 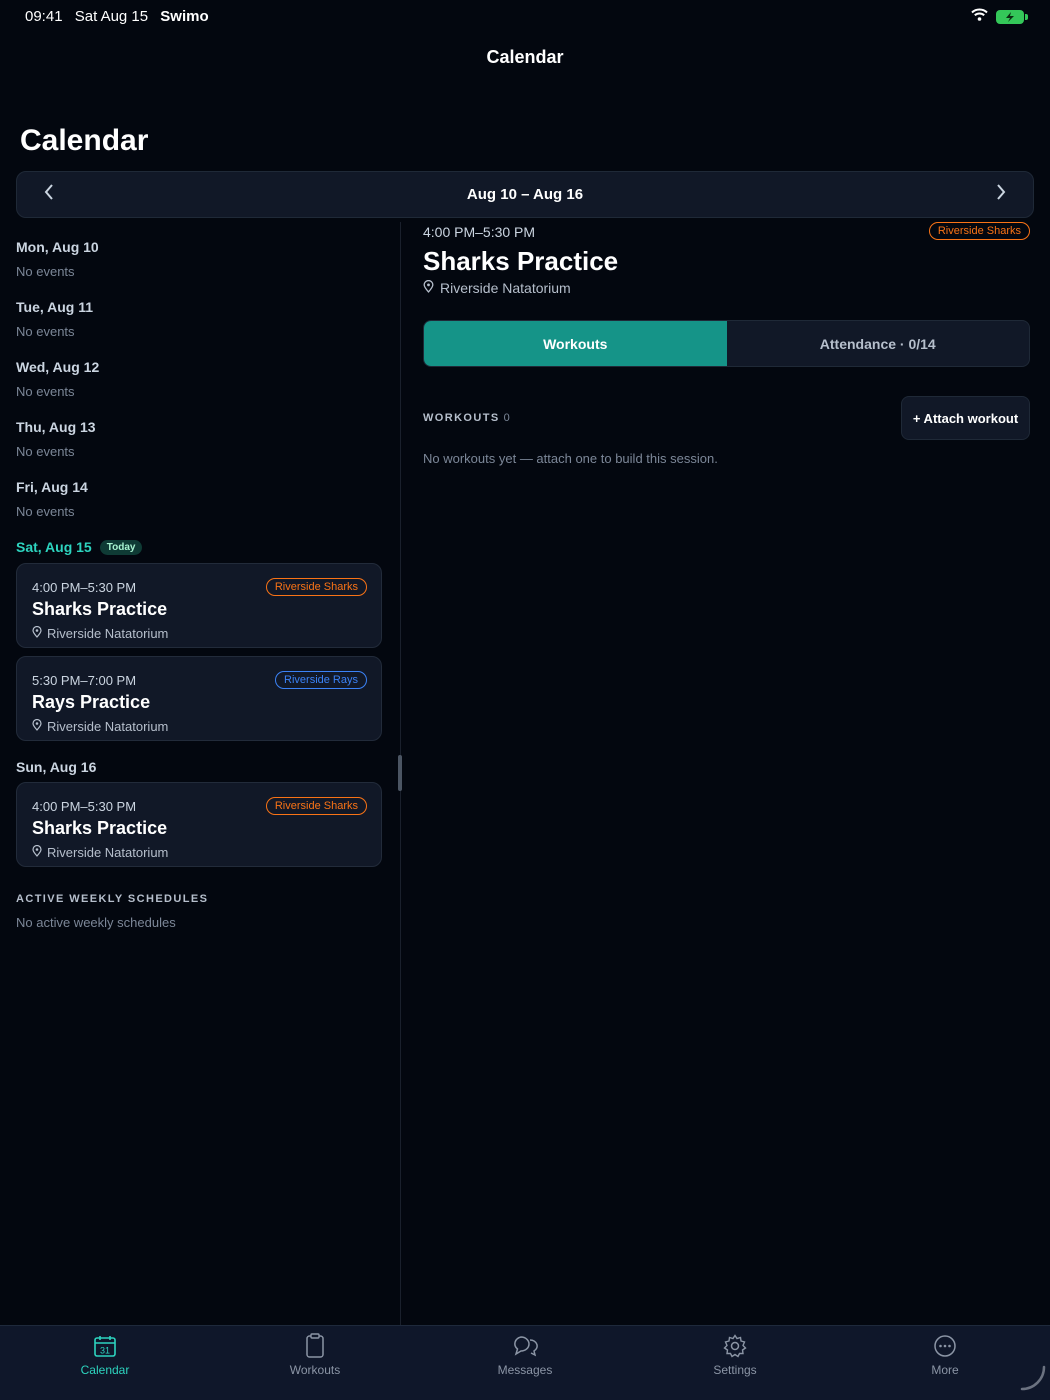 I want to click on tab-messages: Messages, so click(x=525, y=1362).